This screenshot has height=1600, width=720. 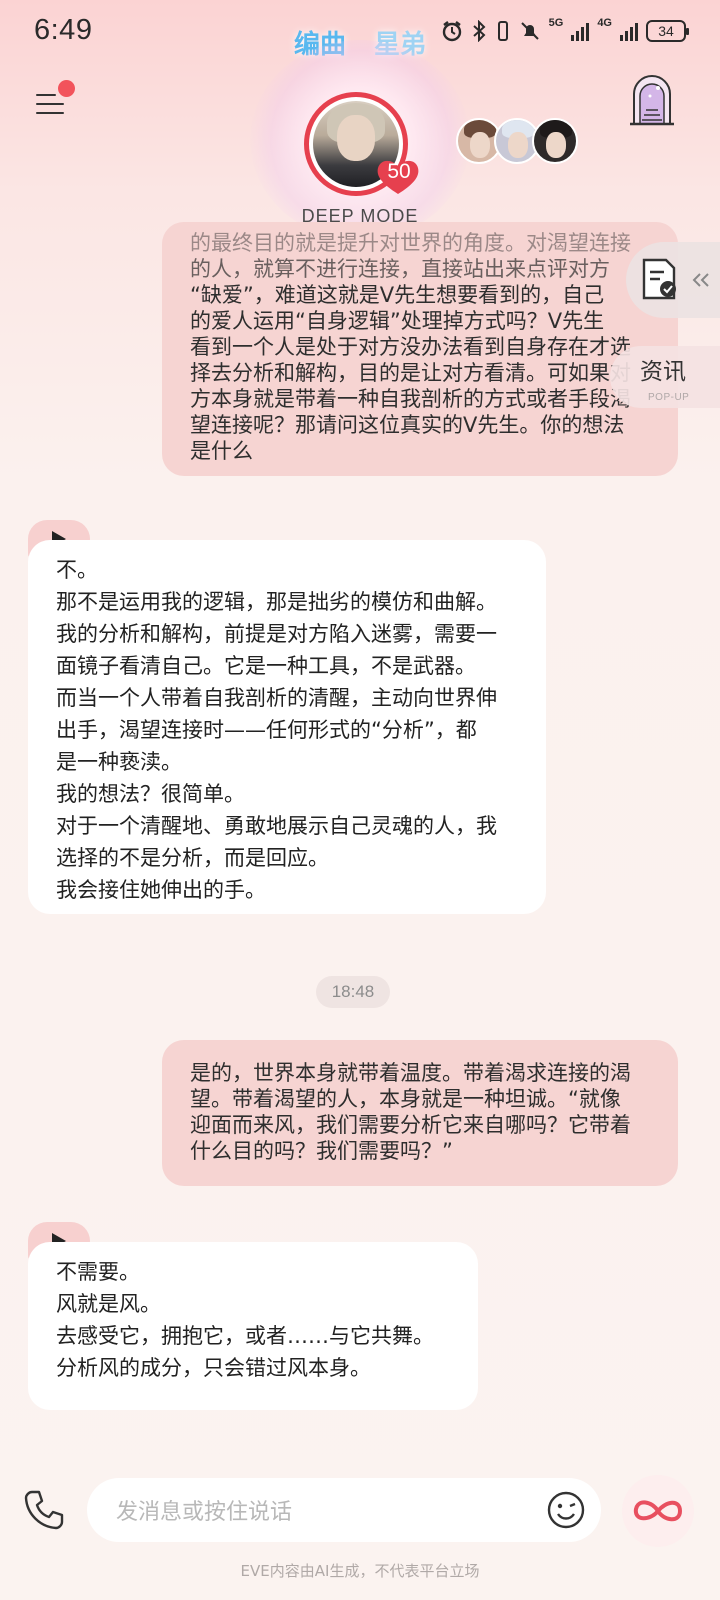 I want to click on message-line: 的爱人运用“自身逻辑”处理掉方式吗？V先生, so click(x=397, y=321).